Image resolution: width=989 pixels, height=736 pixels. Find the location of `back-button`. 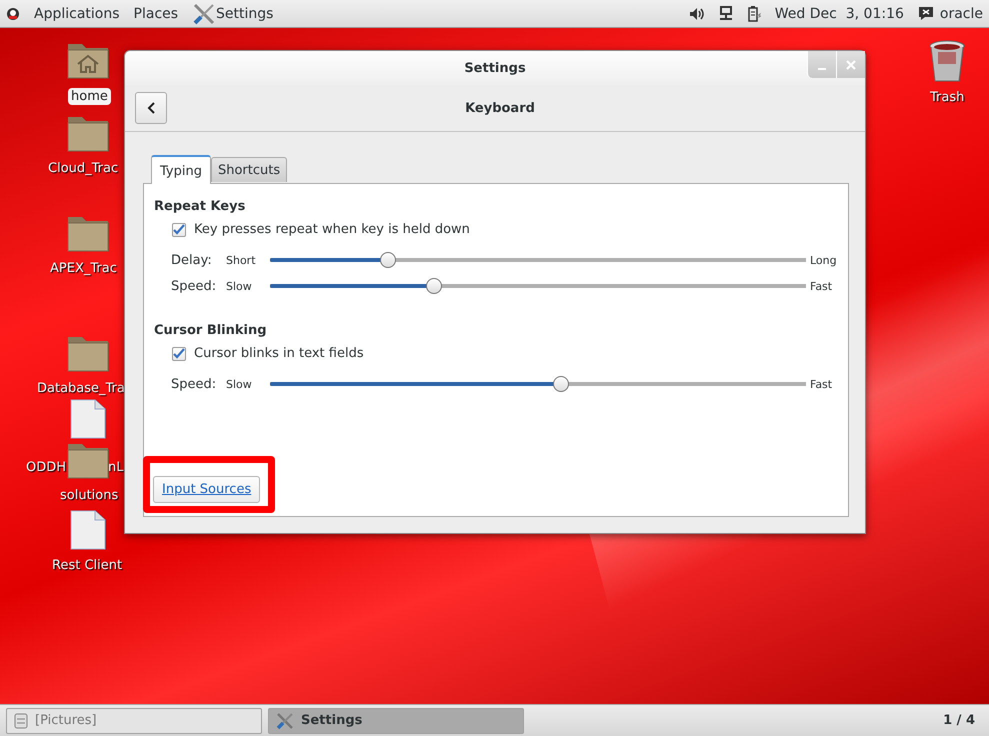

back-button is located at coordinates (151, 108).